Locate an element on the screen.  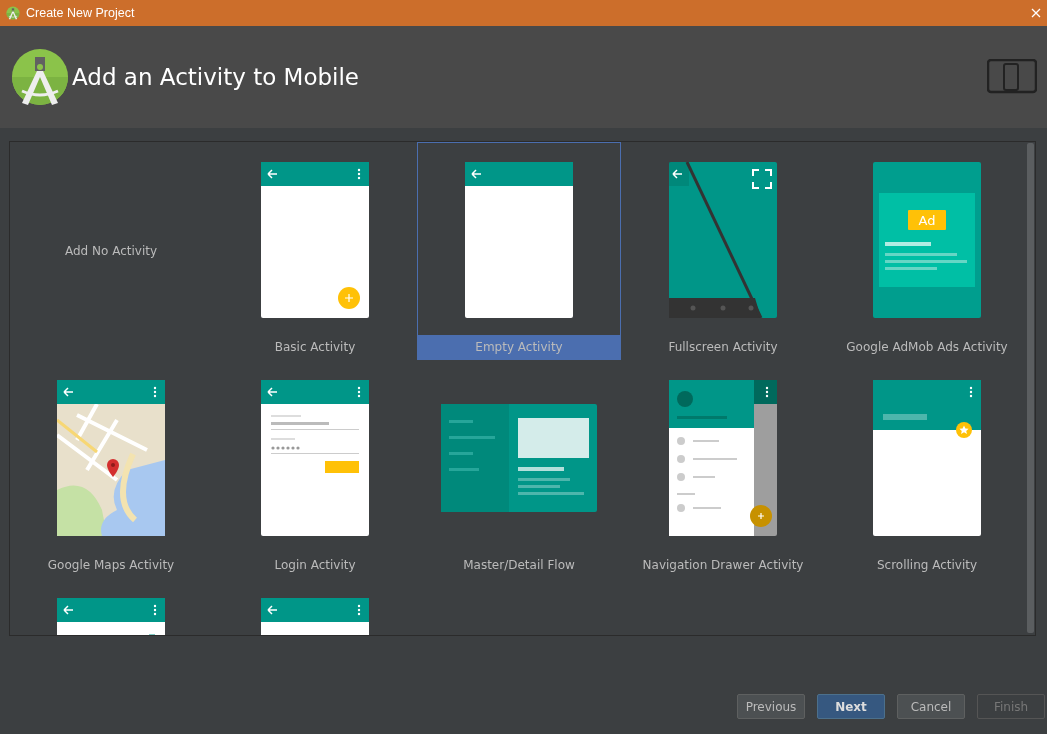
tile-label: Navigation Drawer Activity is located at coordinates (723, 565).